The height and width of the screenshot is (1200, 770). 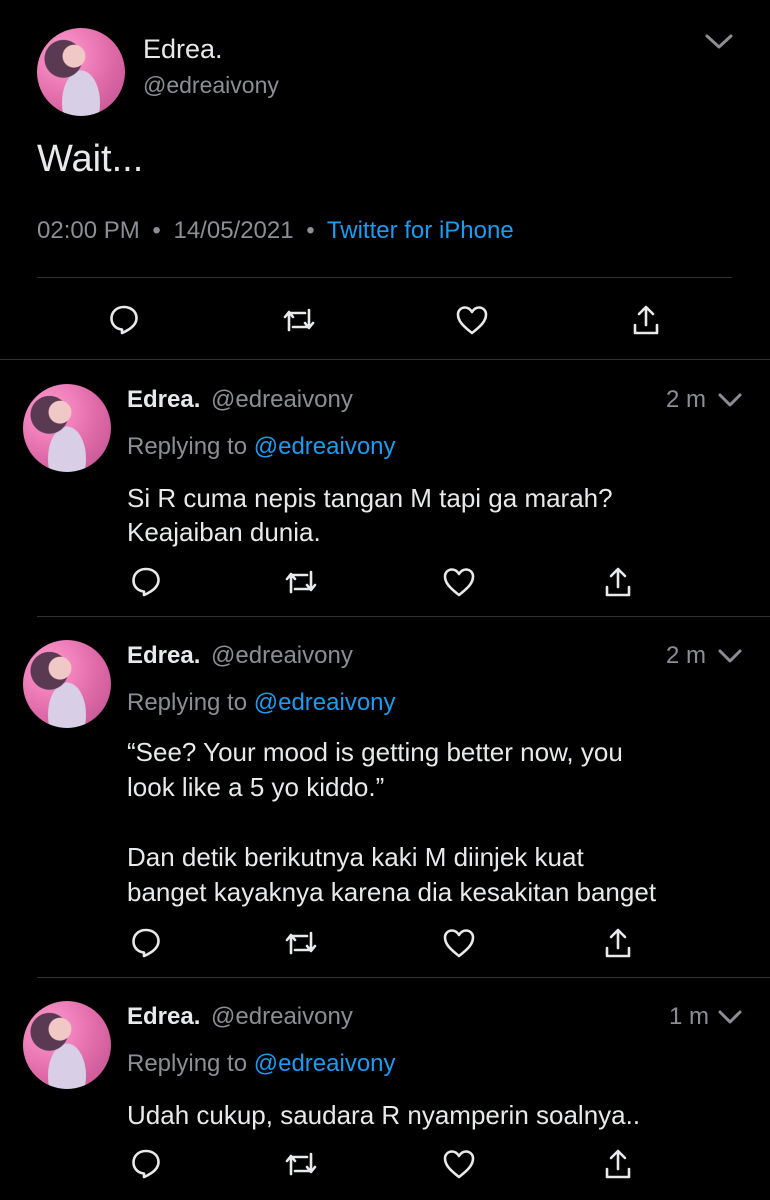 What do you see at coordinates (224, 532) in the screenshot?
I see `text-line: Keajaiban dunia.` at bounding box center [224, 532].